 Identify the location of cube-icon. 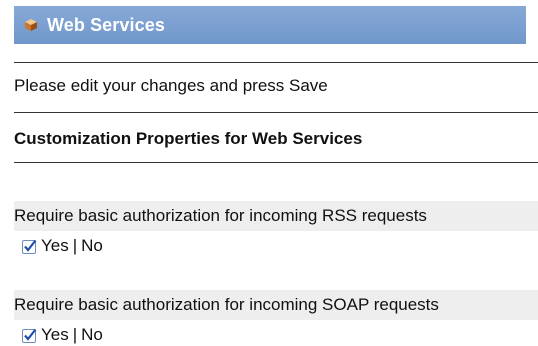
(31, 25).